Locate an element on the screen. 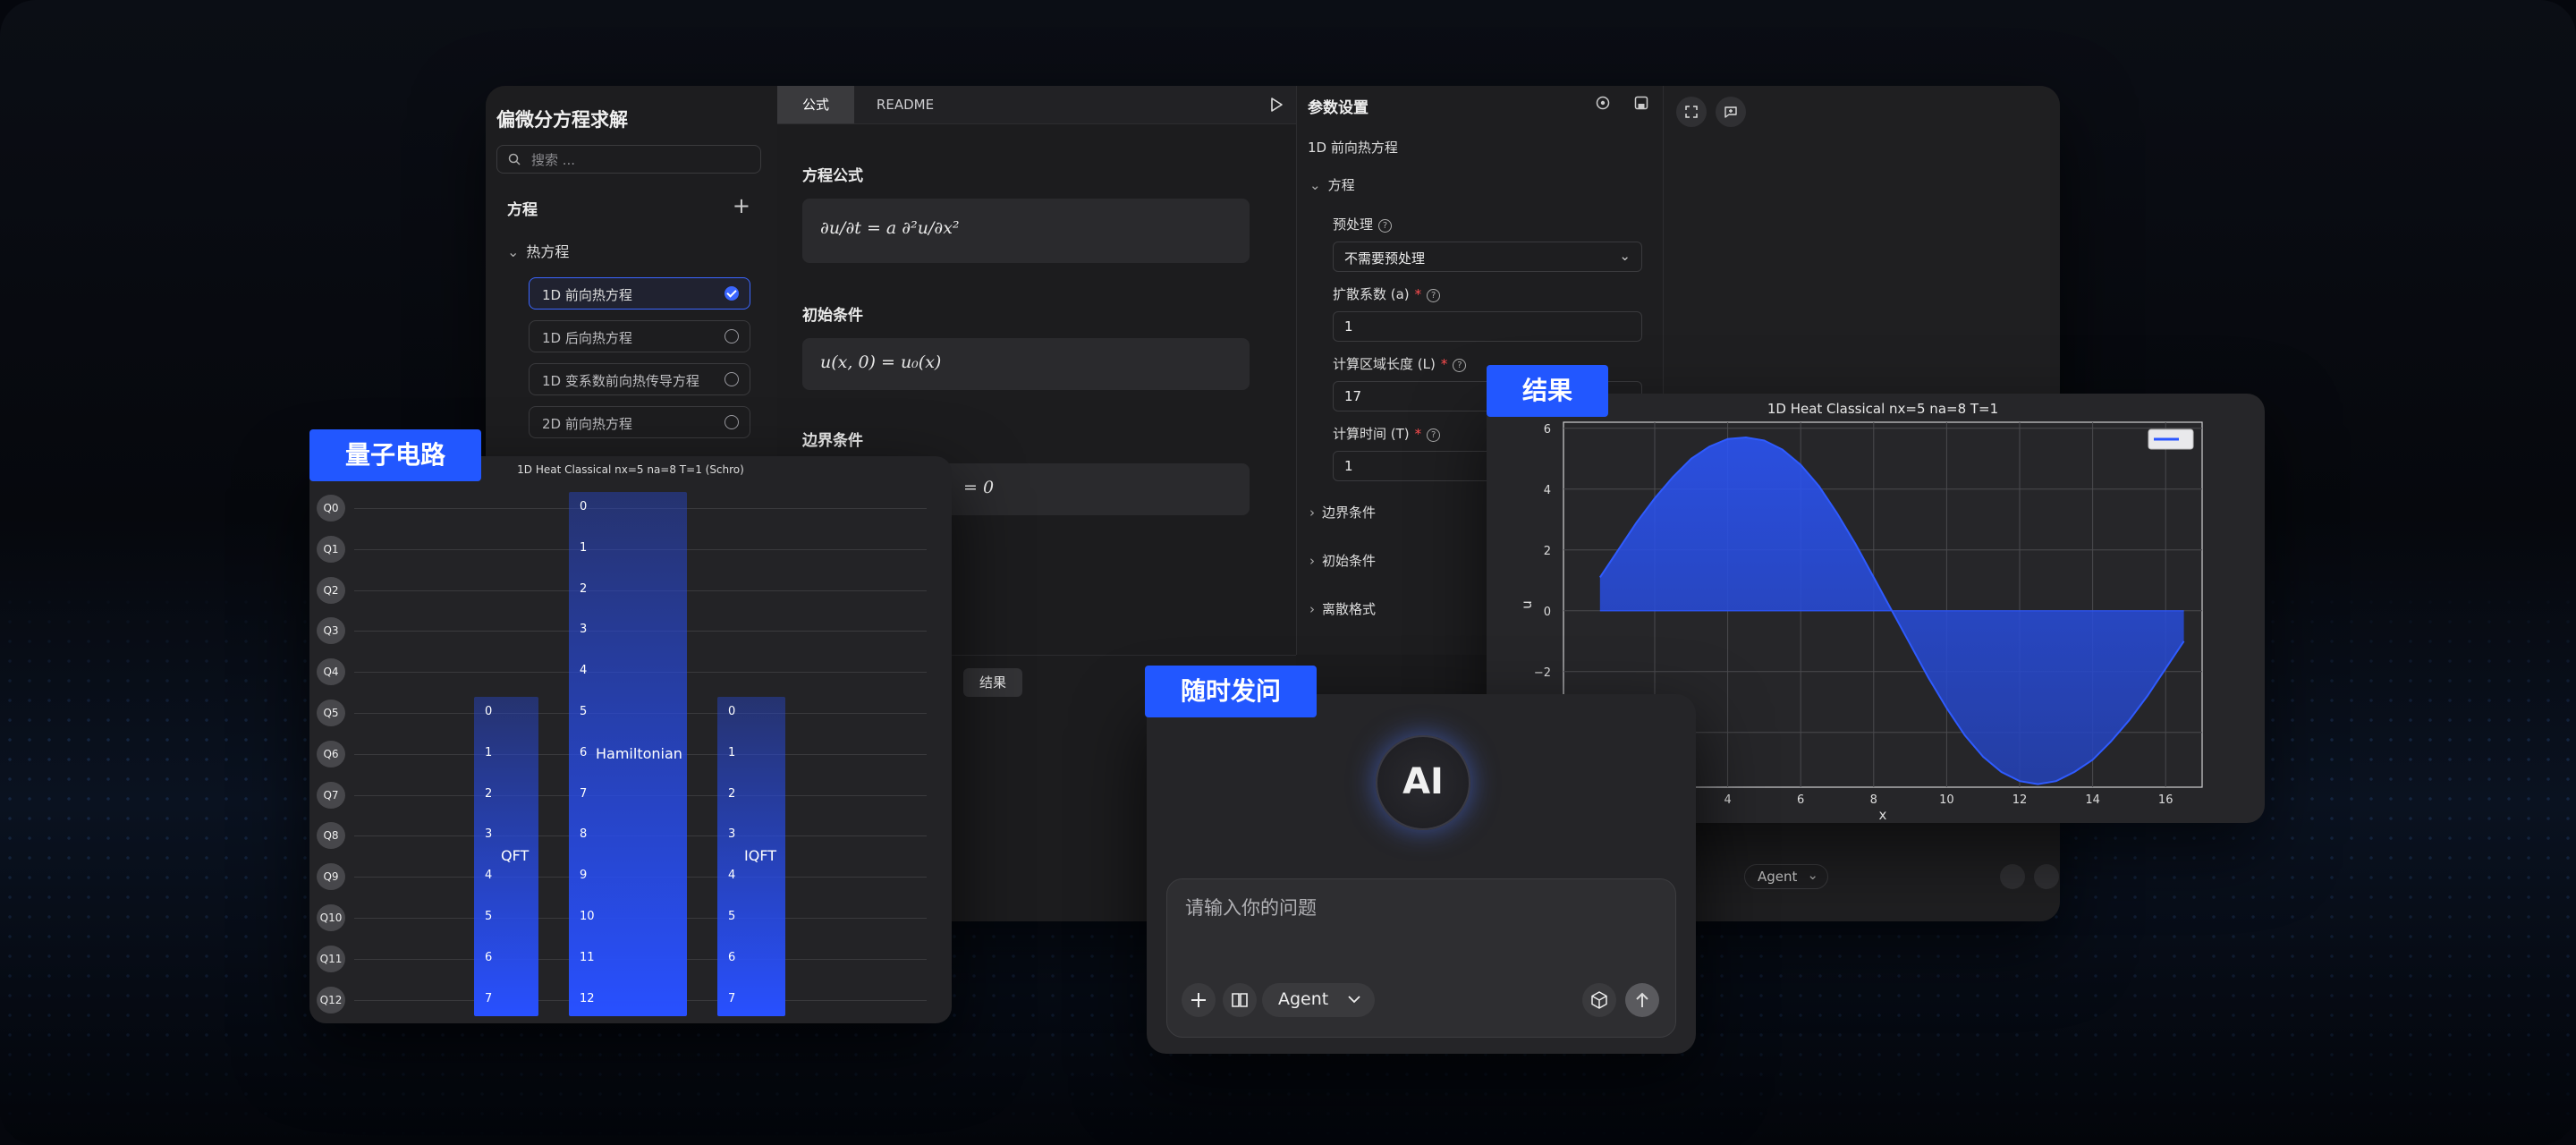 The width and height of the screenshot is (2576, 1145). initial-condition-box: u(x, 0) = u₀(x) is located at coordinates (1026, 364).